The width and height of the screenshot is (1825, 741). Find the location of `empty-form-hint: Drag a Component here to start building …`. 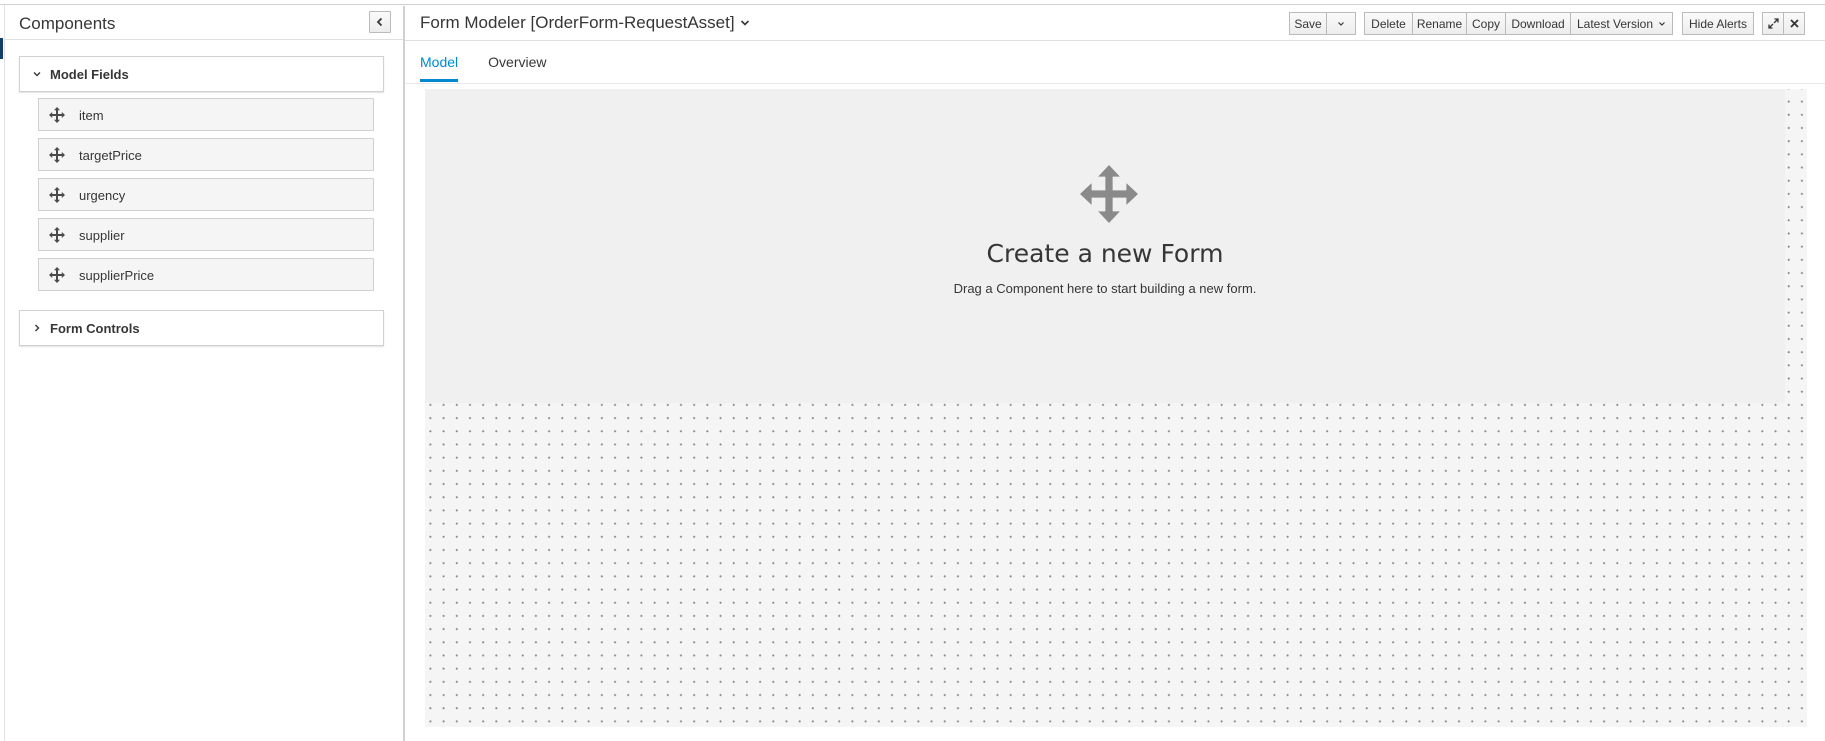

empty-form-hint: Drag a Component here to start building … is located at coordinates (1105, 288).